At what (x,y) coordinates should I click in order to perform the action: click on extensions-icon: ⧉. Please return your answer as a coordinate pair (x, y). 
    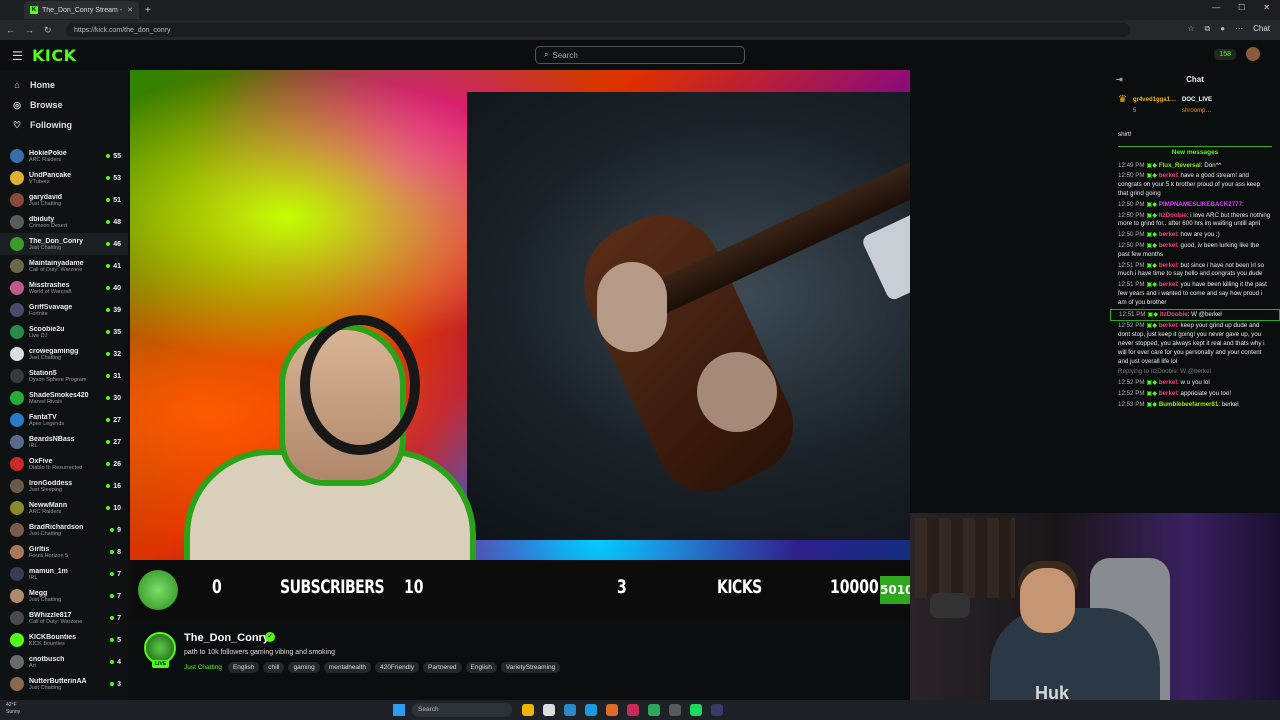
    Looking at the image, I should click on (1208, 29).